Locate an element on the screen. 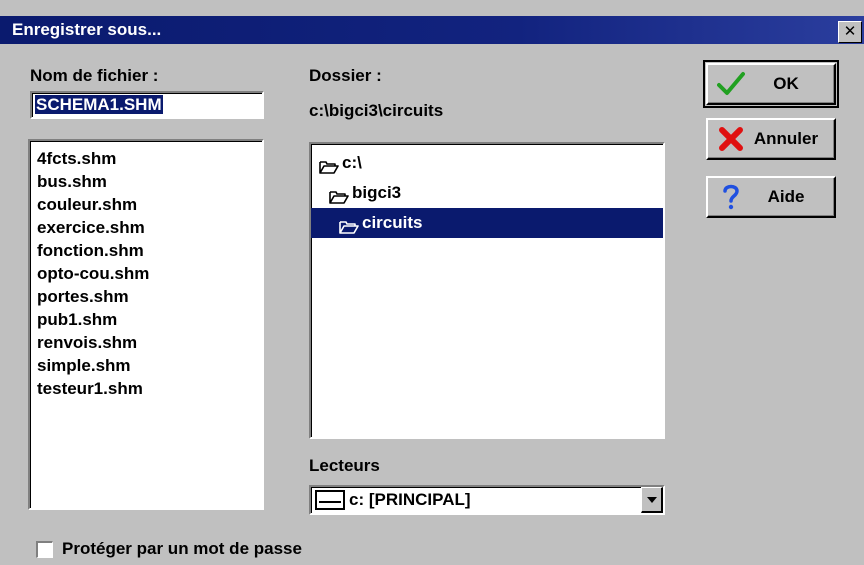 The width and height of the screenshot is (864, 565). file-list-item: fonction.shm is located at coordinates (146, 250).